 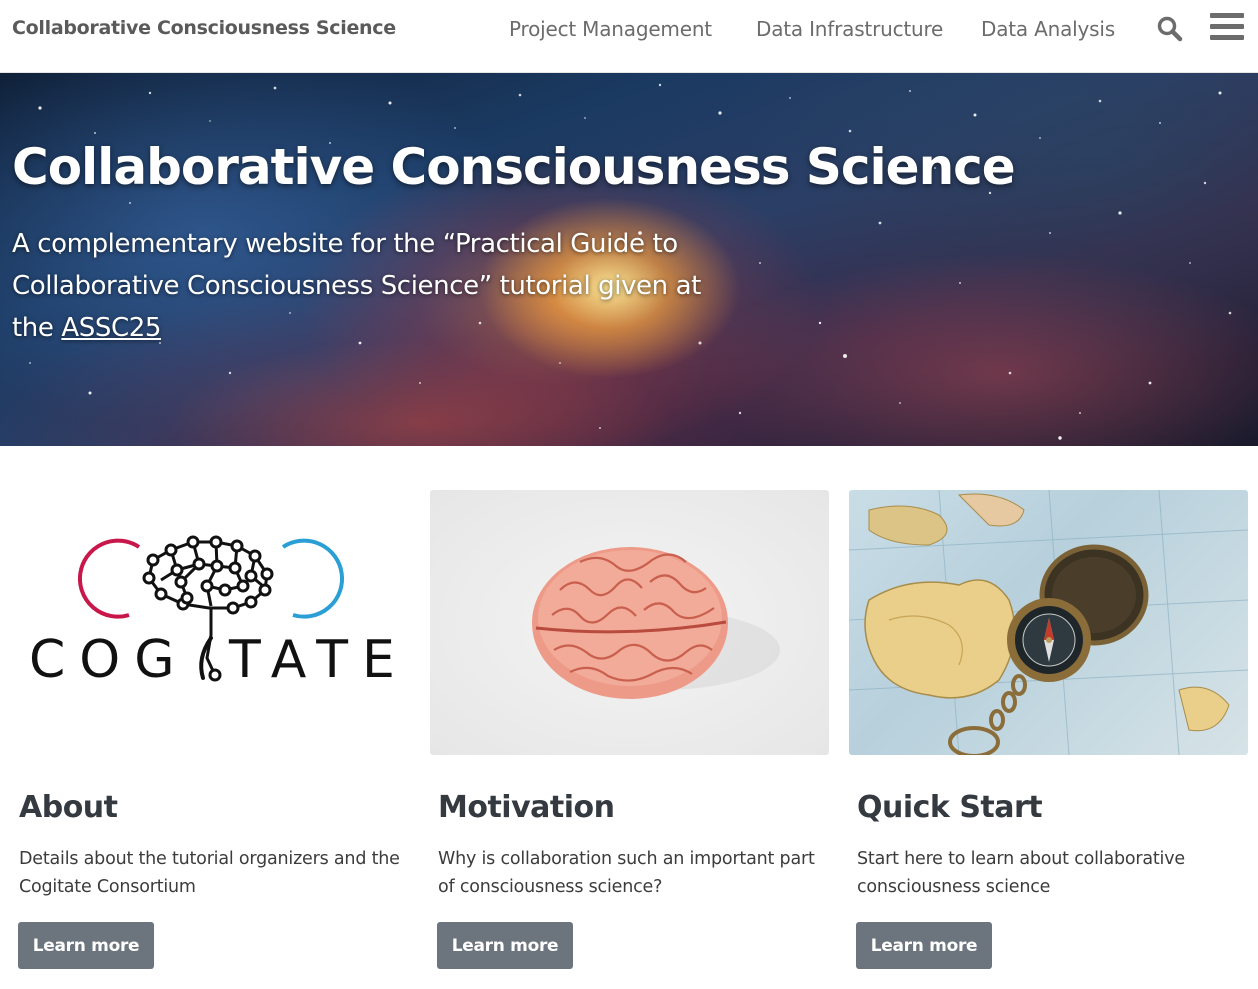 What do you see at coordinates (924, 945) in the screenshot?
I see `quick-start-learn-more-button: Learn more` at bounding box center [924, 945].